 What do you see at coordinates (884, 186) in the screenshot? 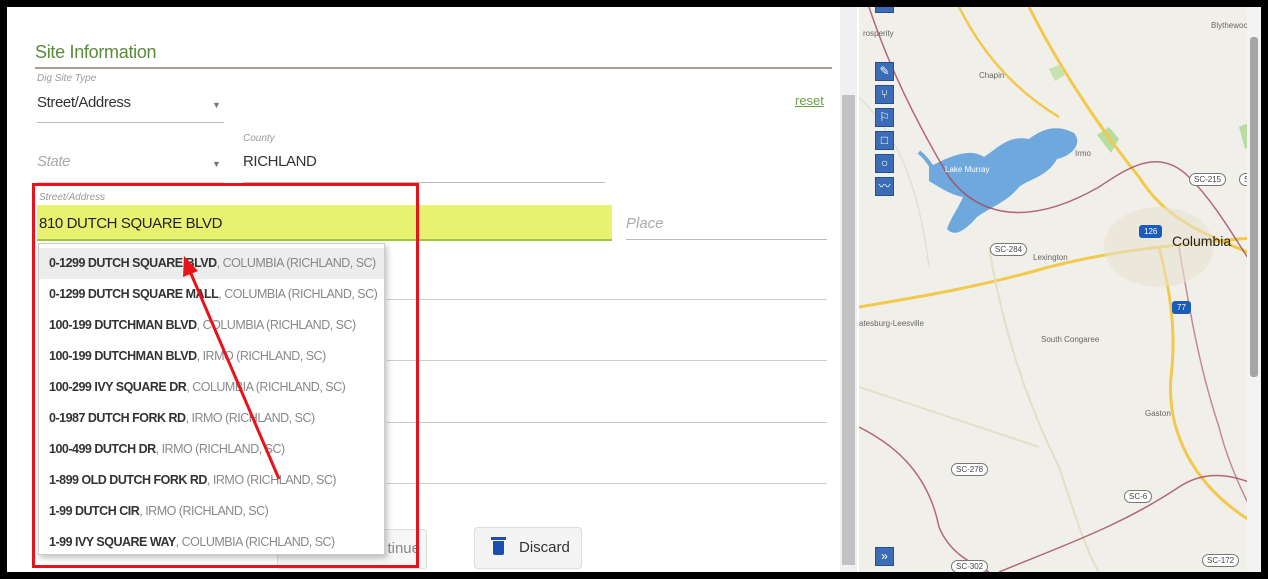
I see `line-chart-icon: 〰` at bounding box center [884, 186].